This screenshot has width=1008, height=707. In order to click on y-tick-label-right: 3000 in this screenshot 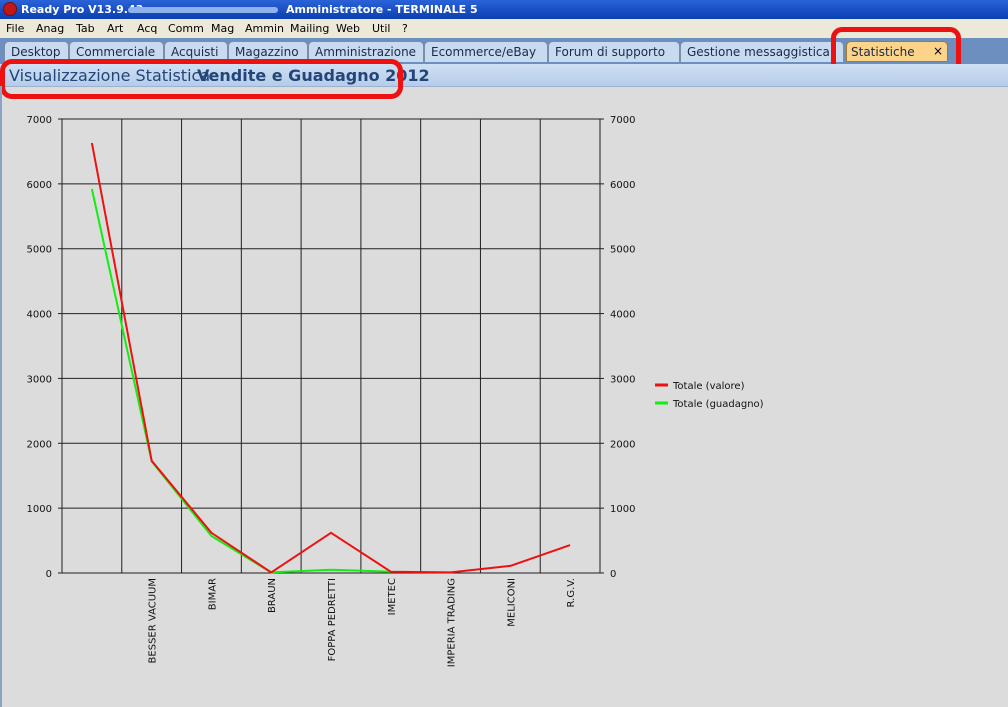, I will do `click(622, 379)`.